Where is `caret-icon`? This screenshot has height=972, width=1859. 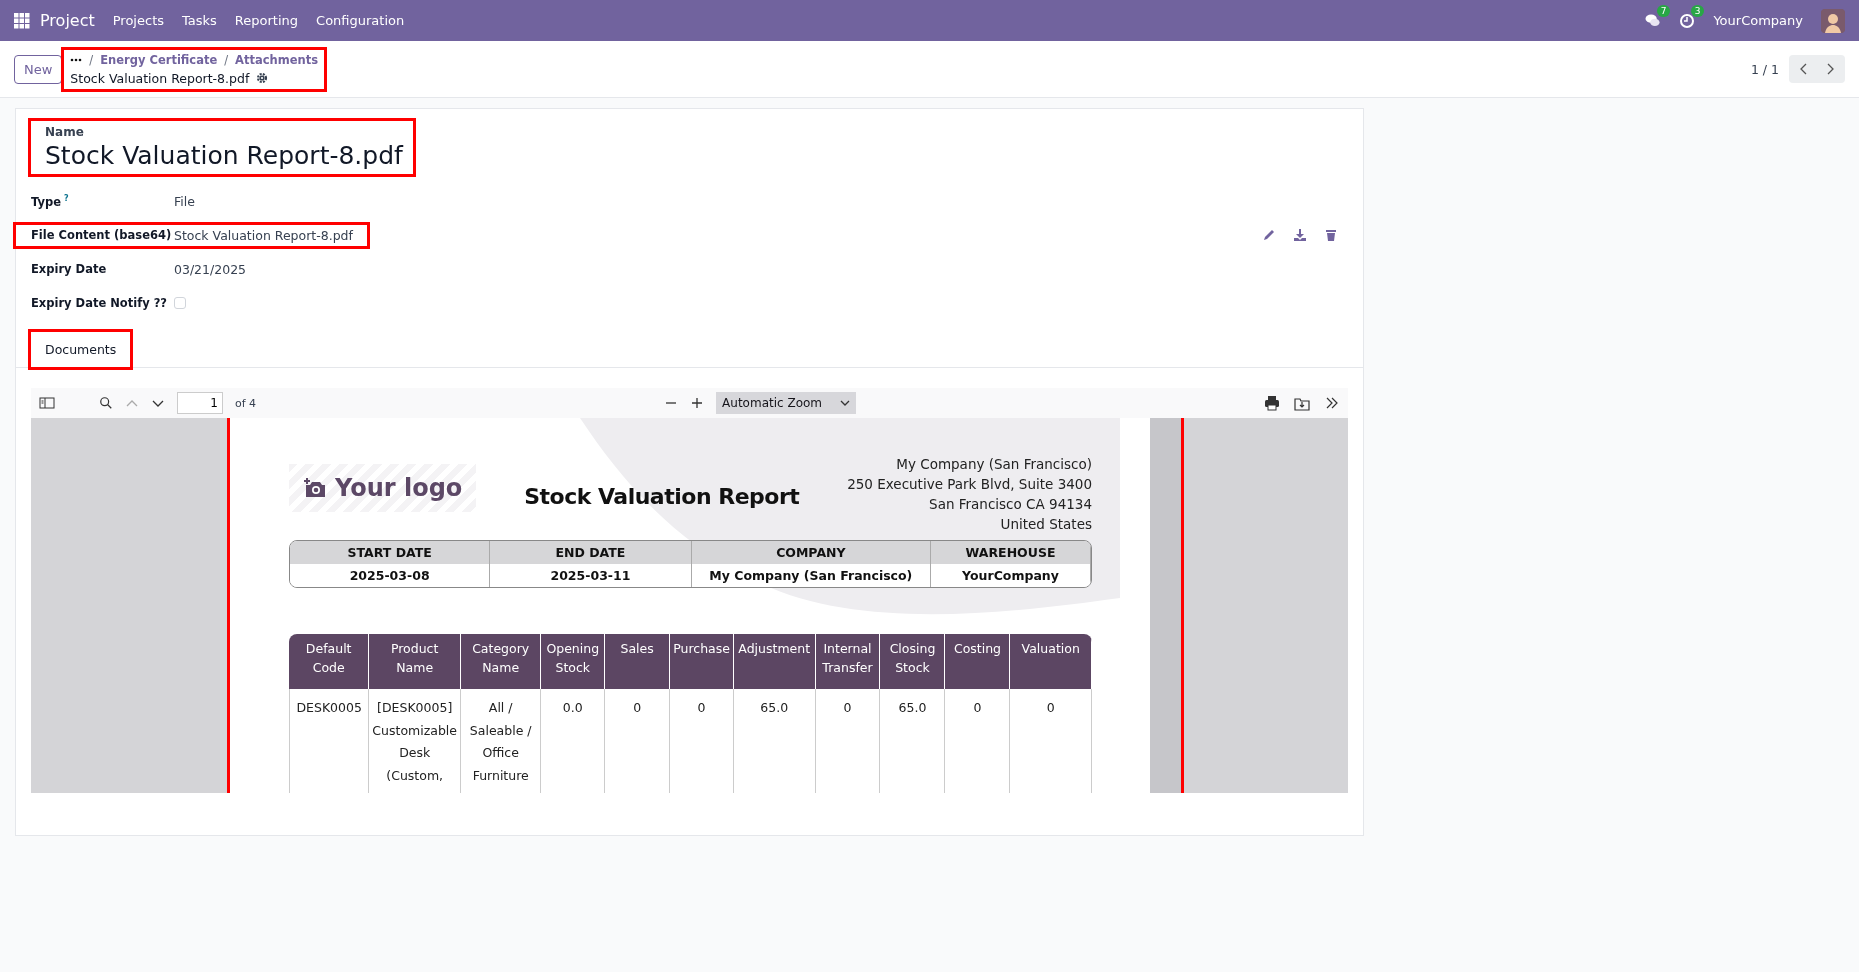 caret-icon is located at coordinates (845, 403).